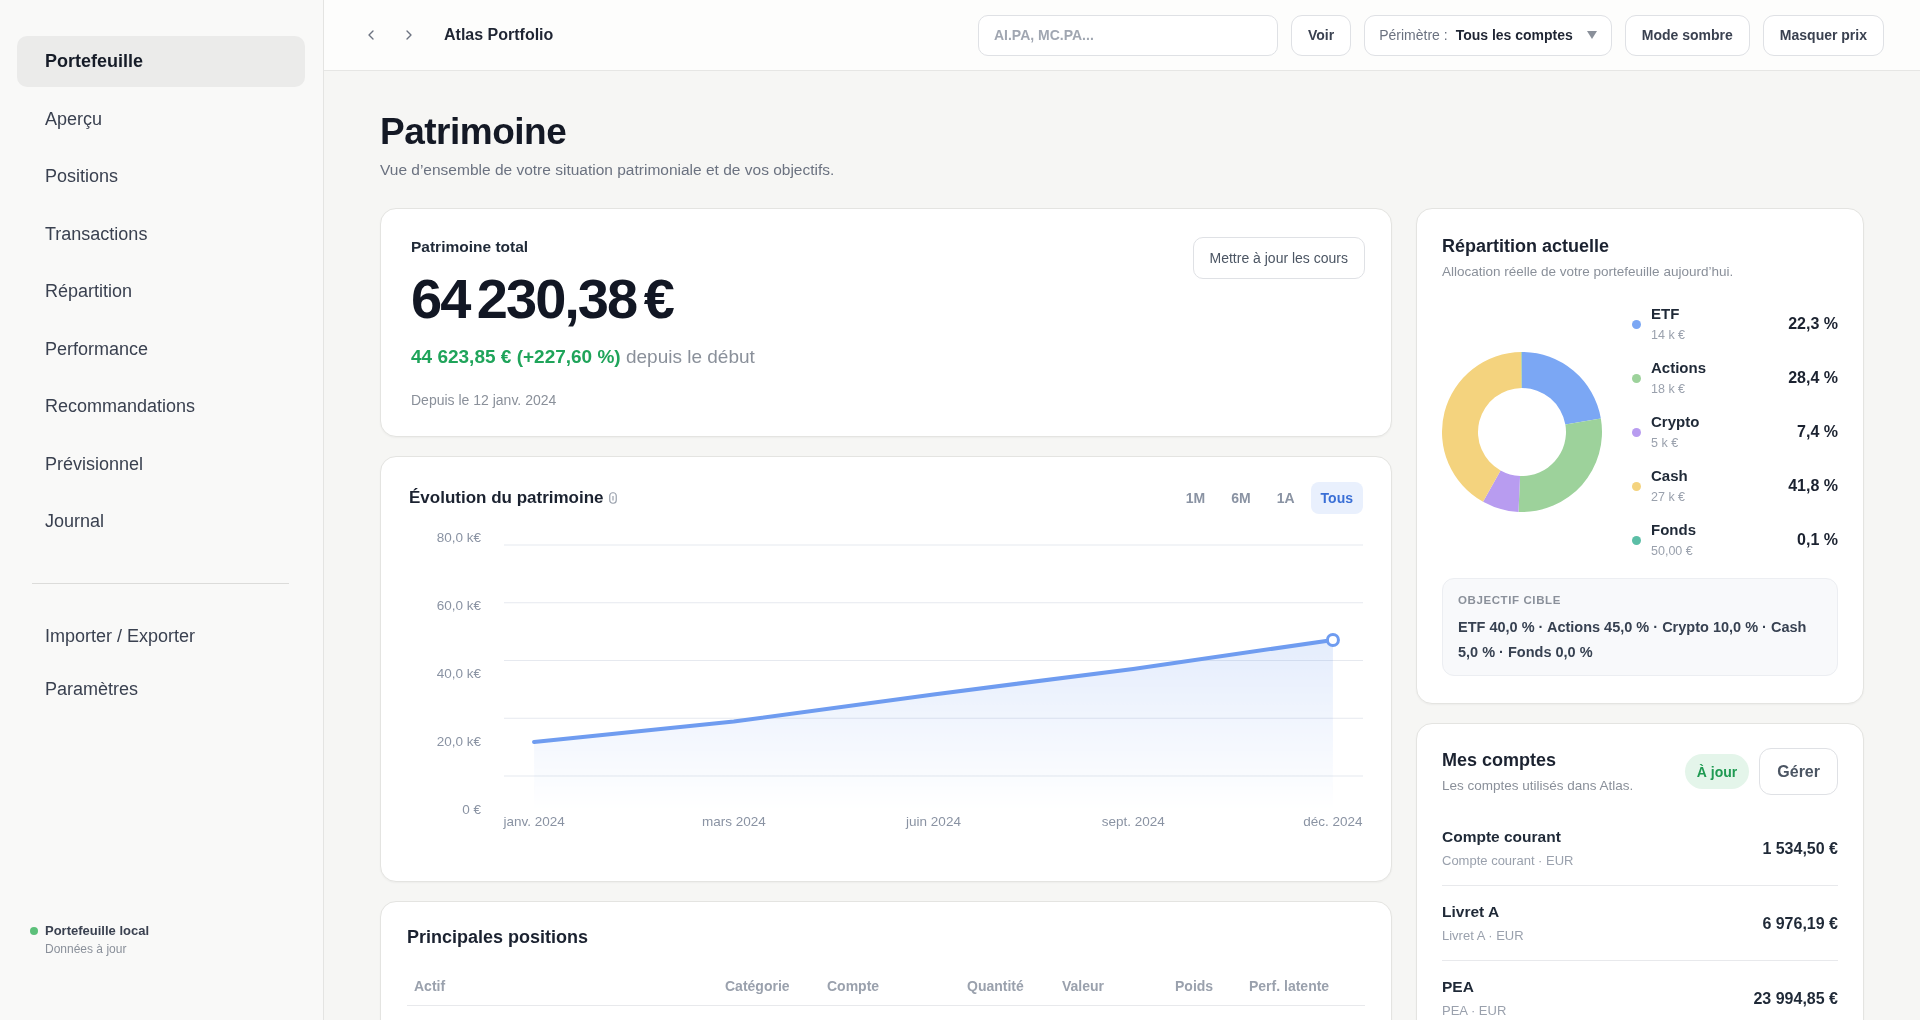 Image resolution: width=1920 pixels, height=1020 pixels. I want to click on toolbar-button: Masquer prix, so click(1823, 35).